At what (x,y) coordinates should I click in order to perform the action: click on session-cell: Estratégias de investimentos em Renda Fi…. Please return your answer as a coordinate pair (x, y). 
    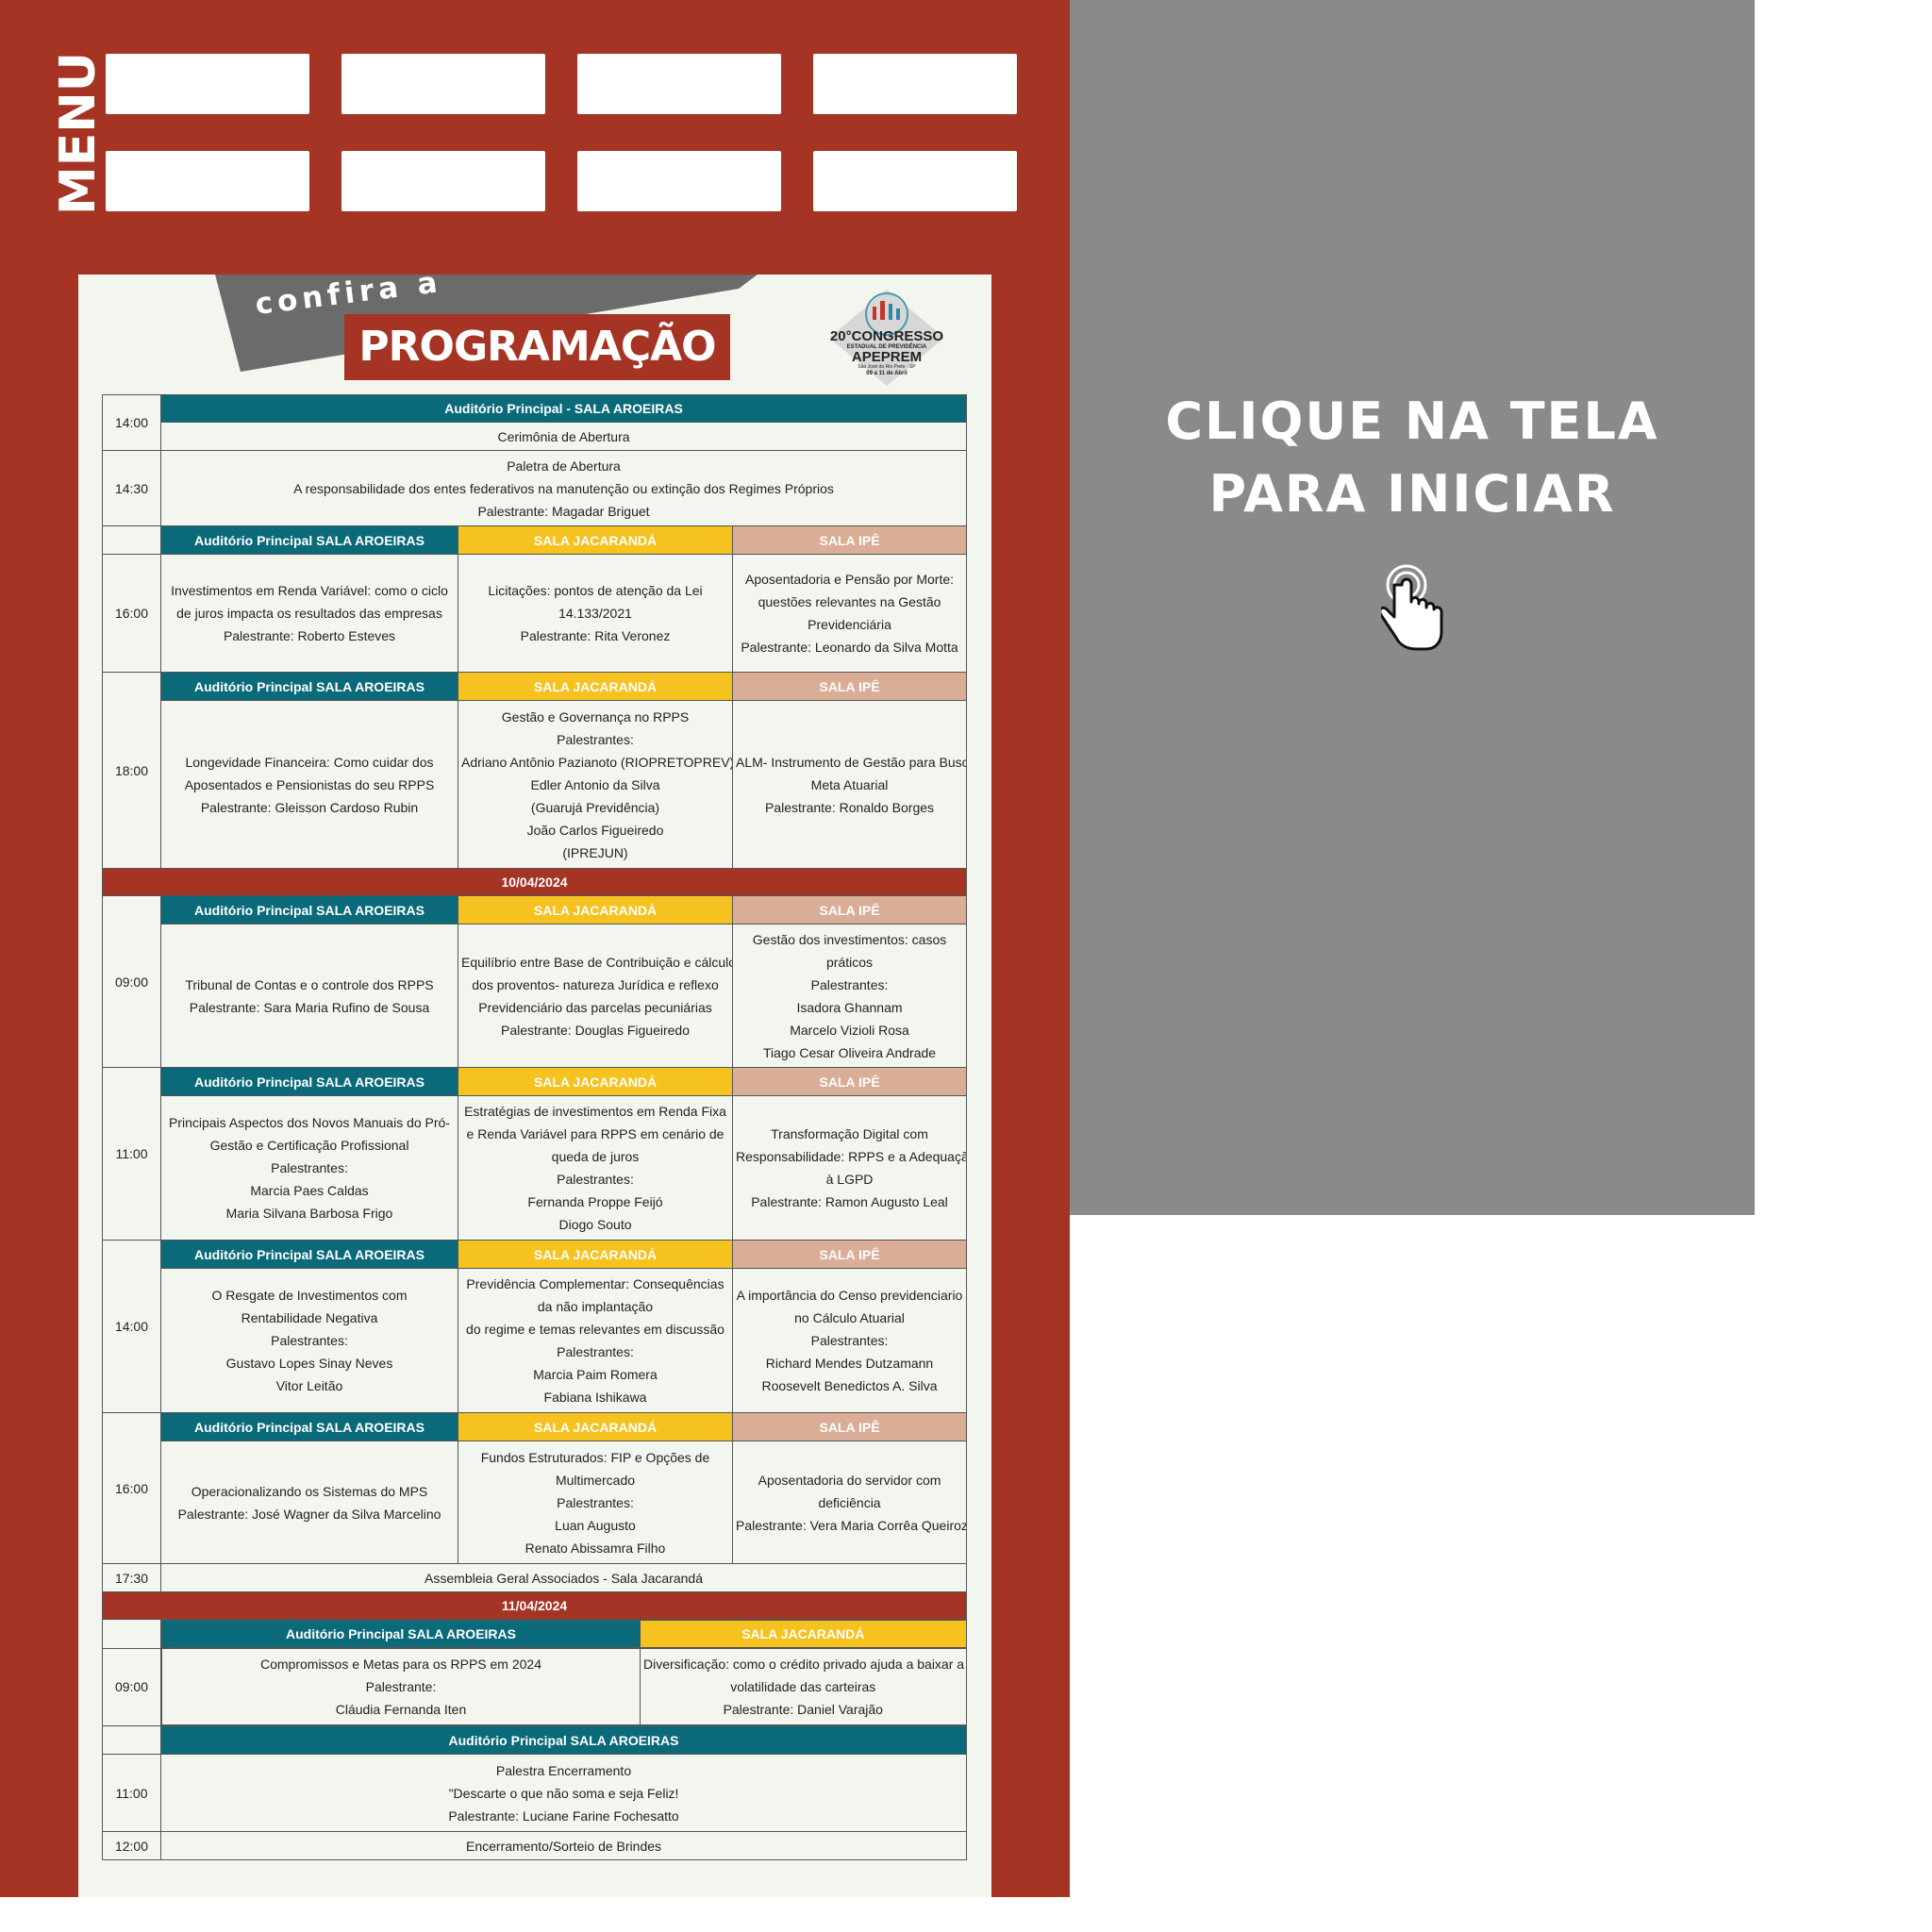
    Looking at the image, I should click on (595, 1168).